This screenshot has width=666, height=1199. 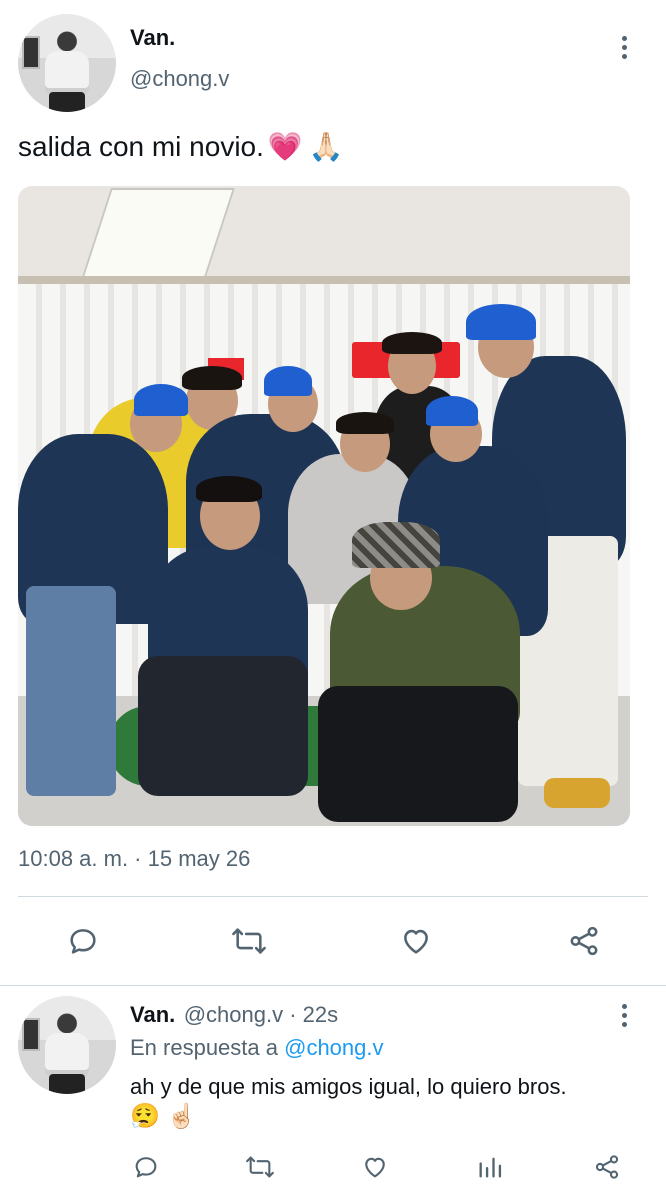 I want to click on cap-back-right, so click(x=501, y=322).